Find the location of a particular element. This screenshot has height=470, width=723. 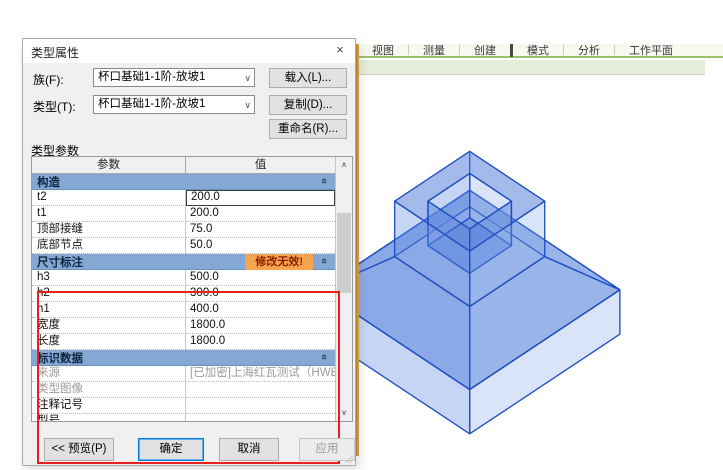

param-row: 长度 1800.0 is located at coordinates (184, 342).